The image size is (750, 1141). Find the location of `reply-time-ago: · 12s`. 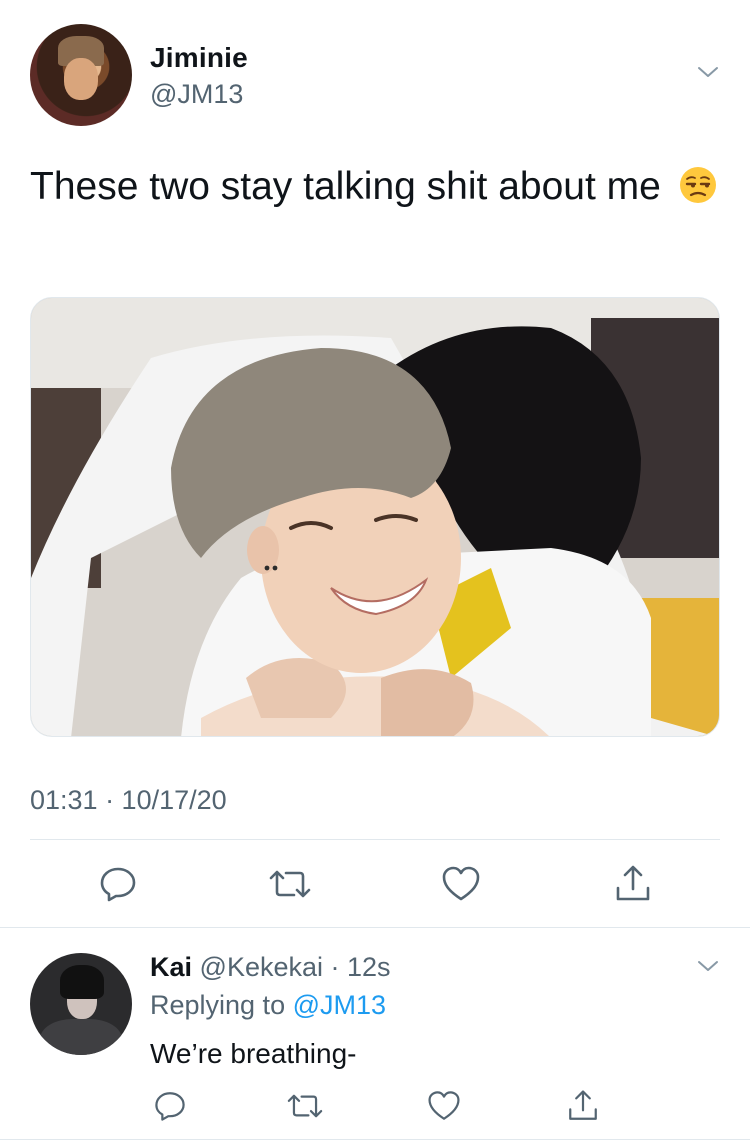

reply-time-ago: · 12s is located at coordinates (360, 967).